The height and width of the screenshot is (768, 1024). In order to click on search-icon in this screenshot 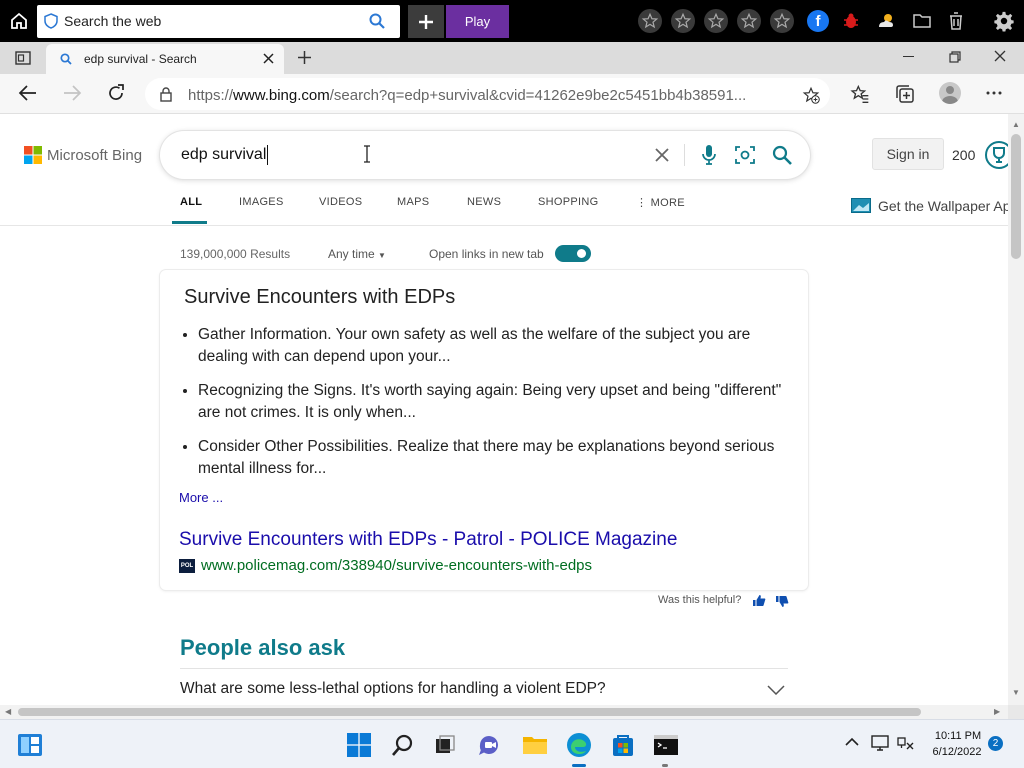, I will do `click(377, 21)`.